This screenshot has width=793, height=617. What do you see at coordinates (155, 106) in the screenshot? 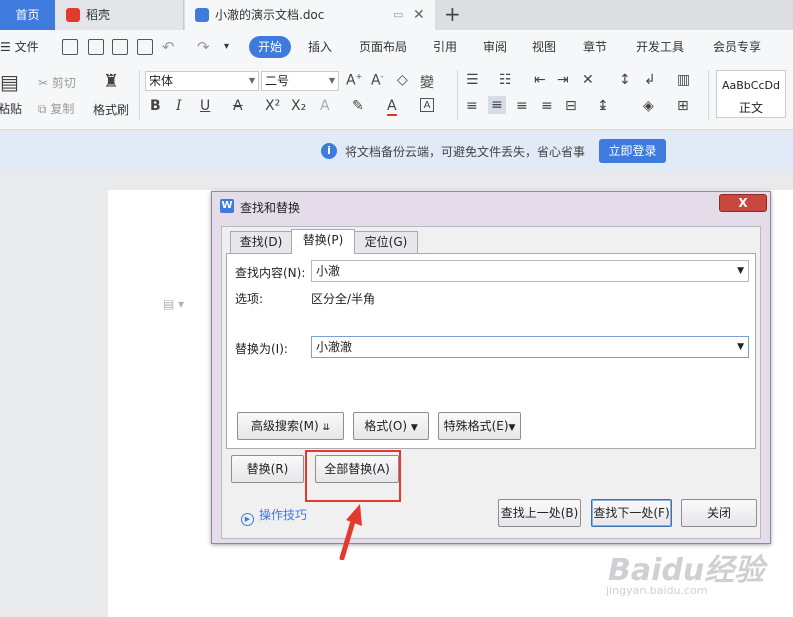
I see `bold-icon: B` at bounding box center [155, 106].